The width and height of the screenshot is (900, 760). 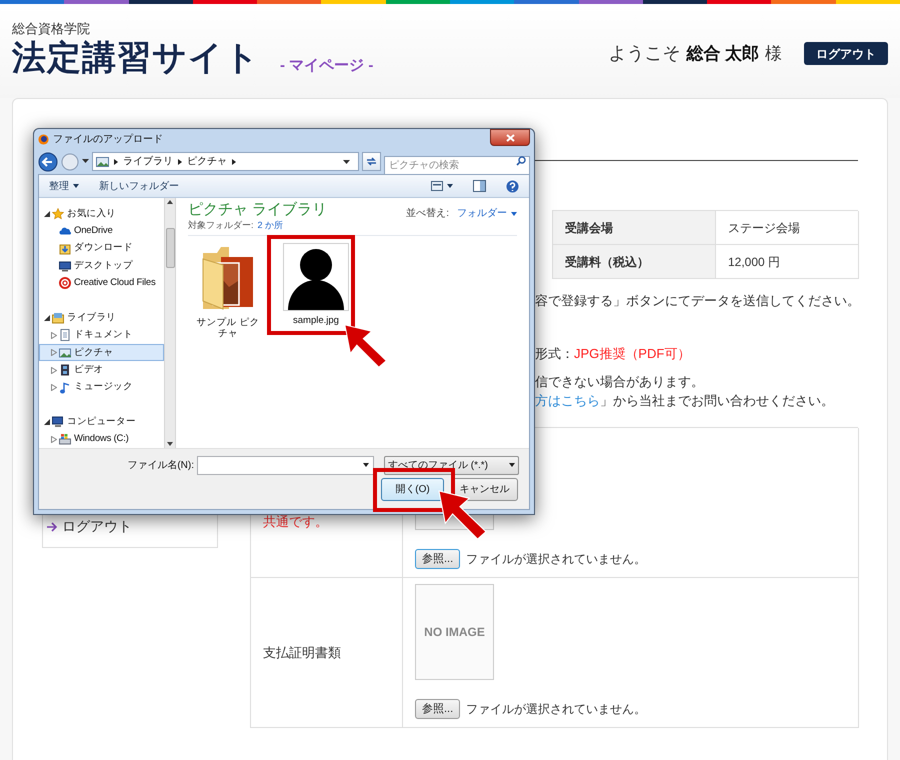 I want to click on target-folder-link: 2 か所, so click(x=271, y=225).